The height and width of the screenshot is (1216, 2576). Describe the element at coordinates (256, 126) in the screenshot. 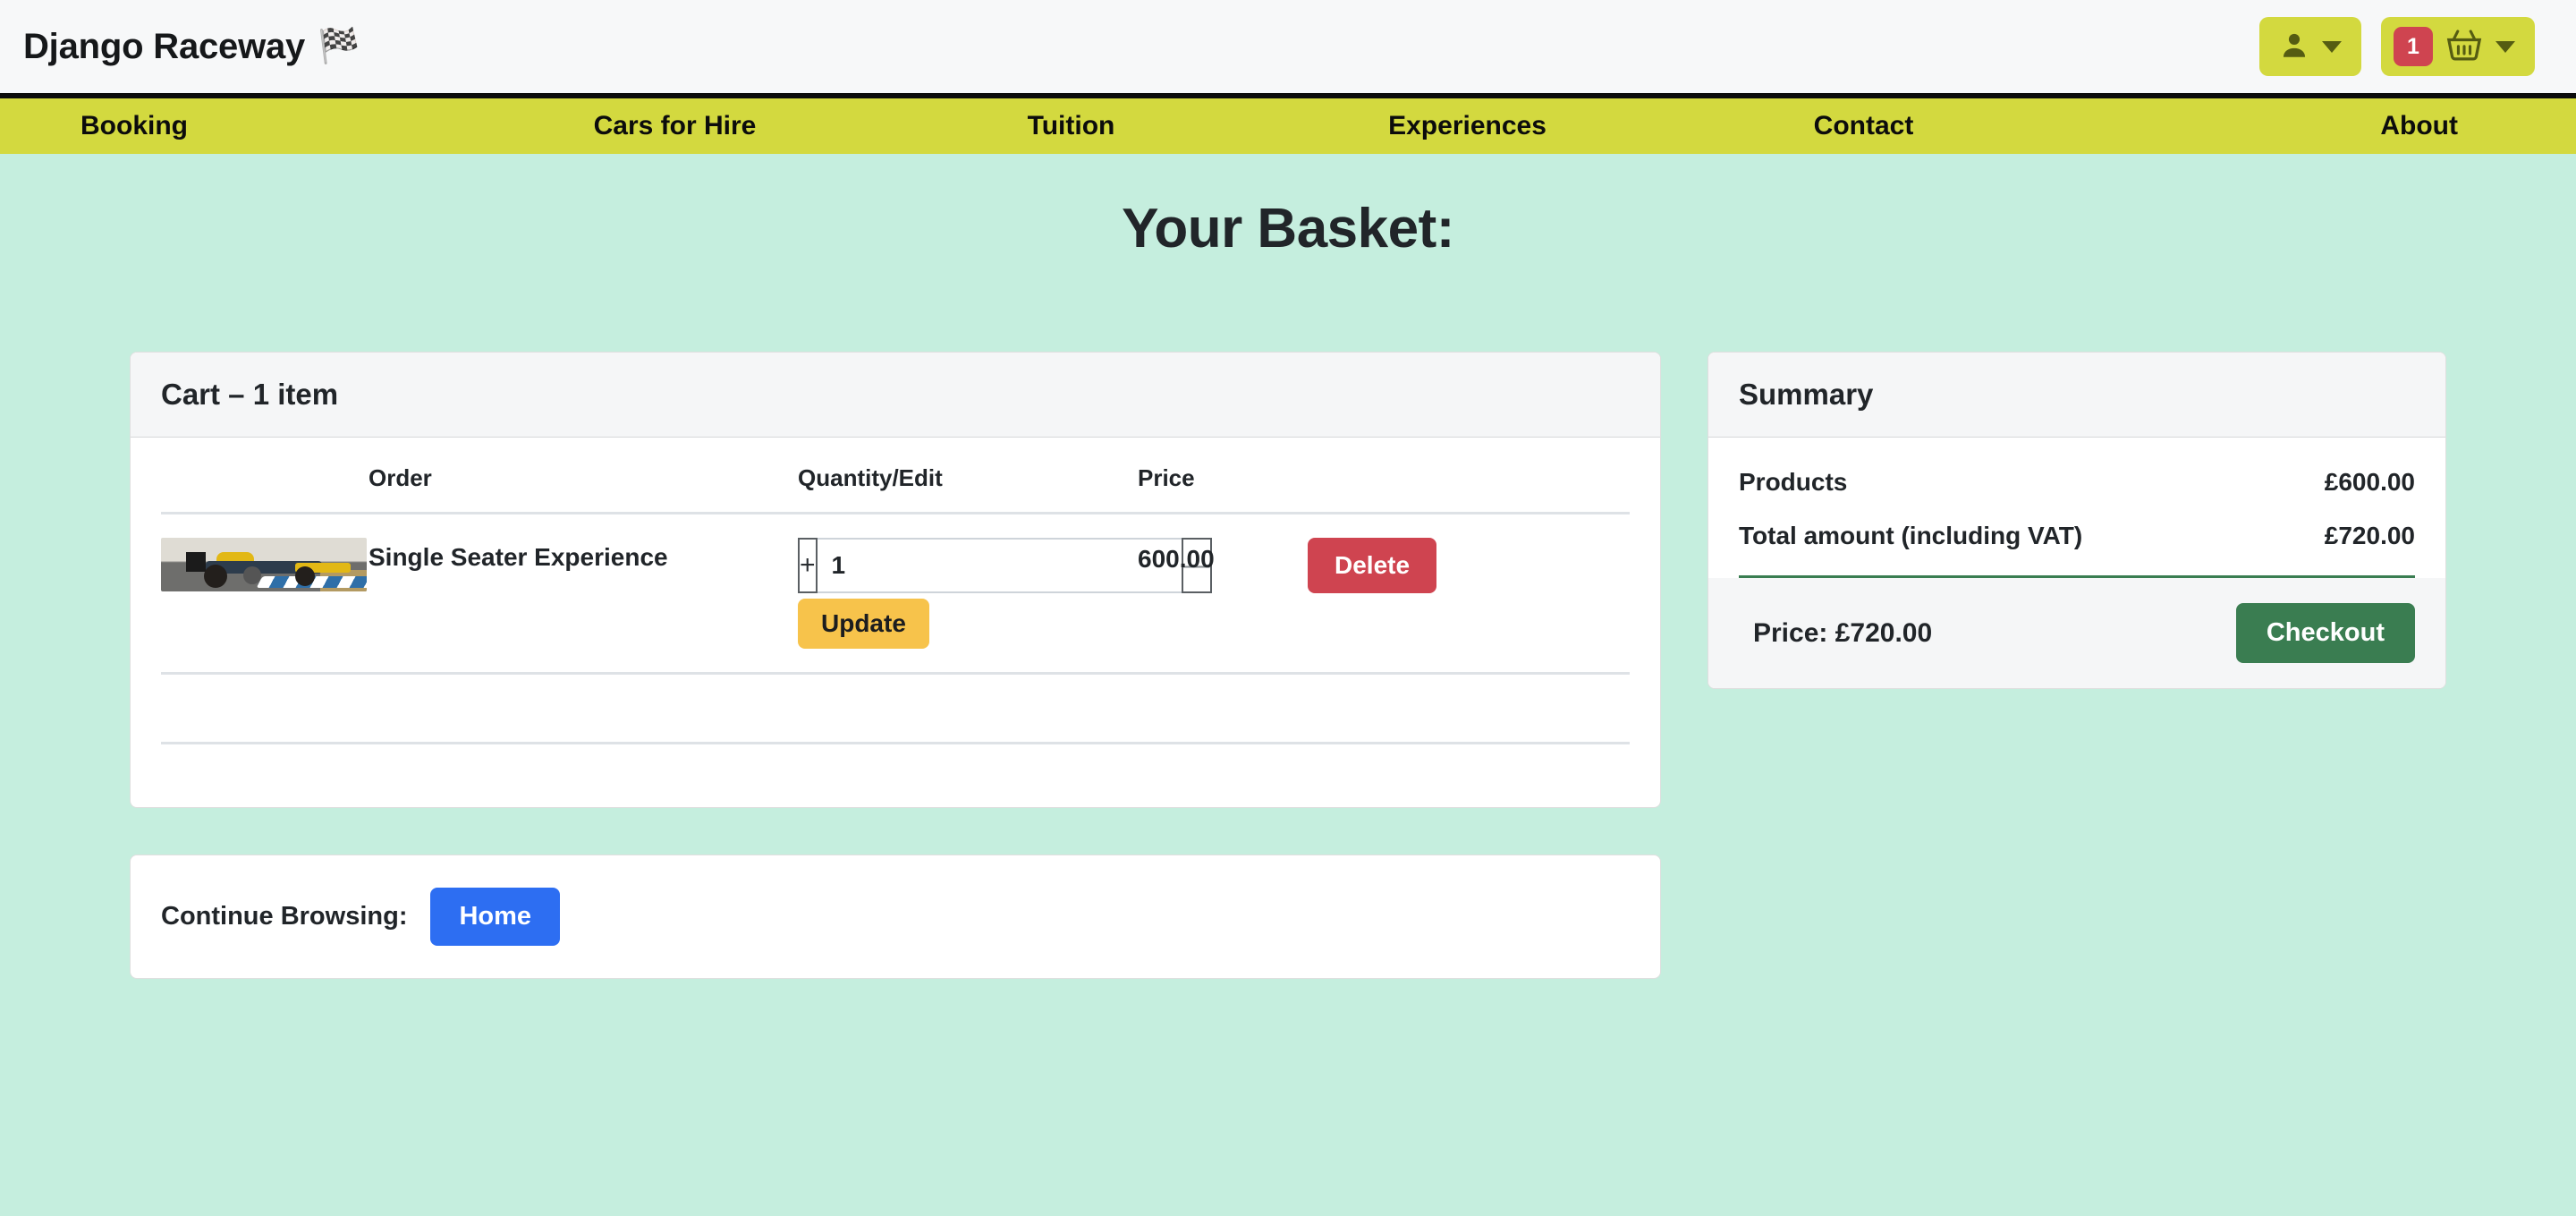

I see `nav-item-booking: Booking` at that location.